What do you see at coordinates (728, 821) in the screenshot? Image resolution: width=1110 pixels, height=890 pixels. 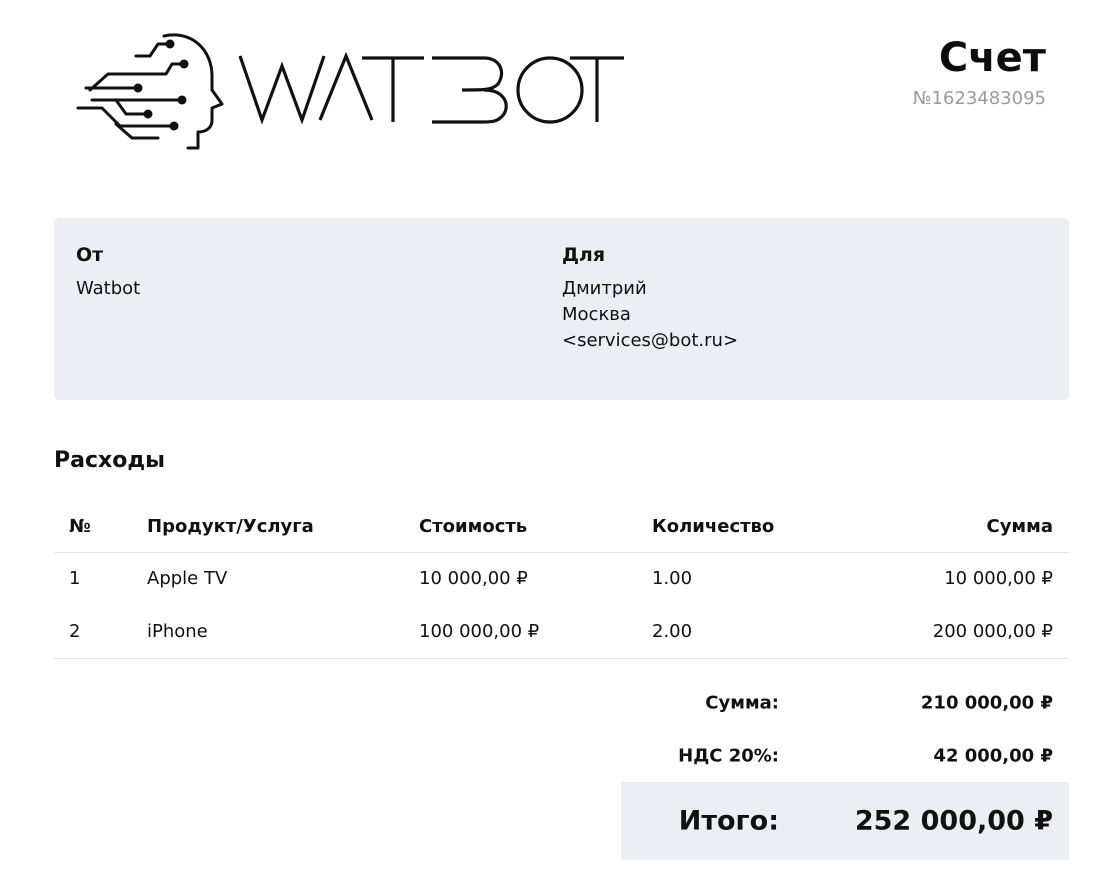 I see `grand-total-label: Итого:` at bounding box center [728, 821].